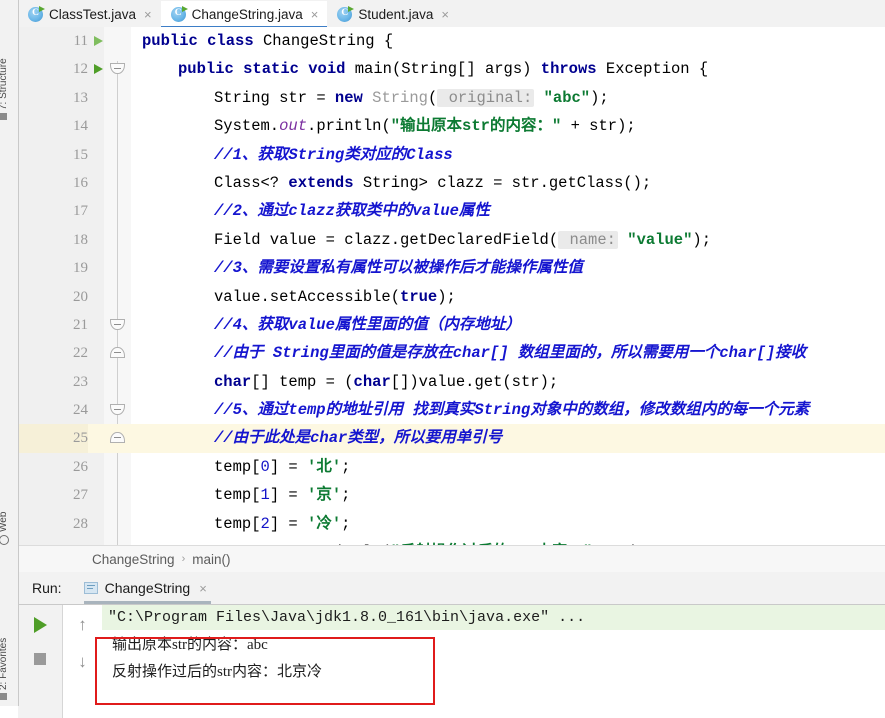  What do you see at coordinates (80, 353) in the screenshot?
I see `line-number: 22` at bounding box center [80, 353].